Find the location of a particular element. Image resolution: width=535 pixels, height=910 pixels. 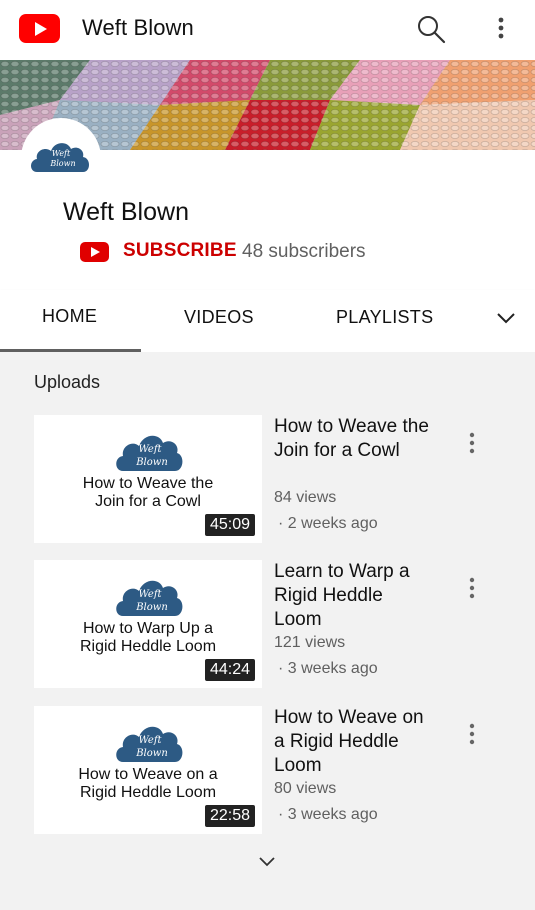

video-title: How to Weave on a Rigid Heddle Loom is located at coordinates (354, 742).